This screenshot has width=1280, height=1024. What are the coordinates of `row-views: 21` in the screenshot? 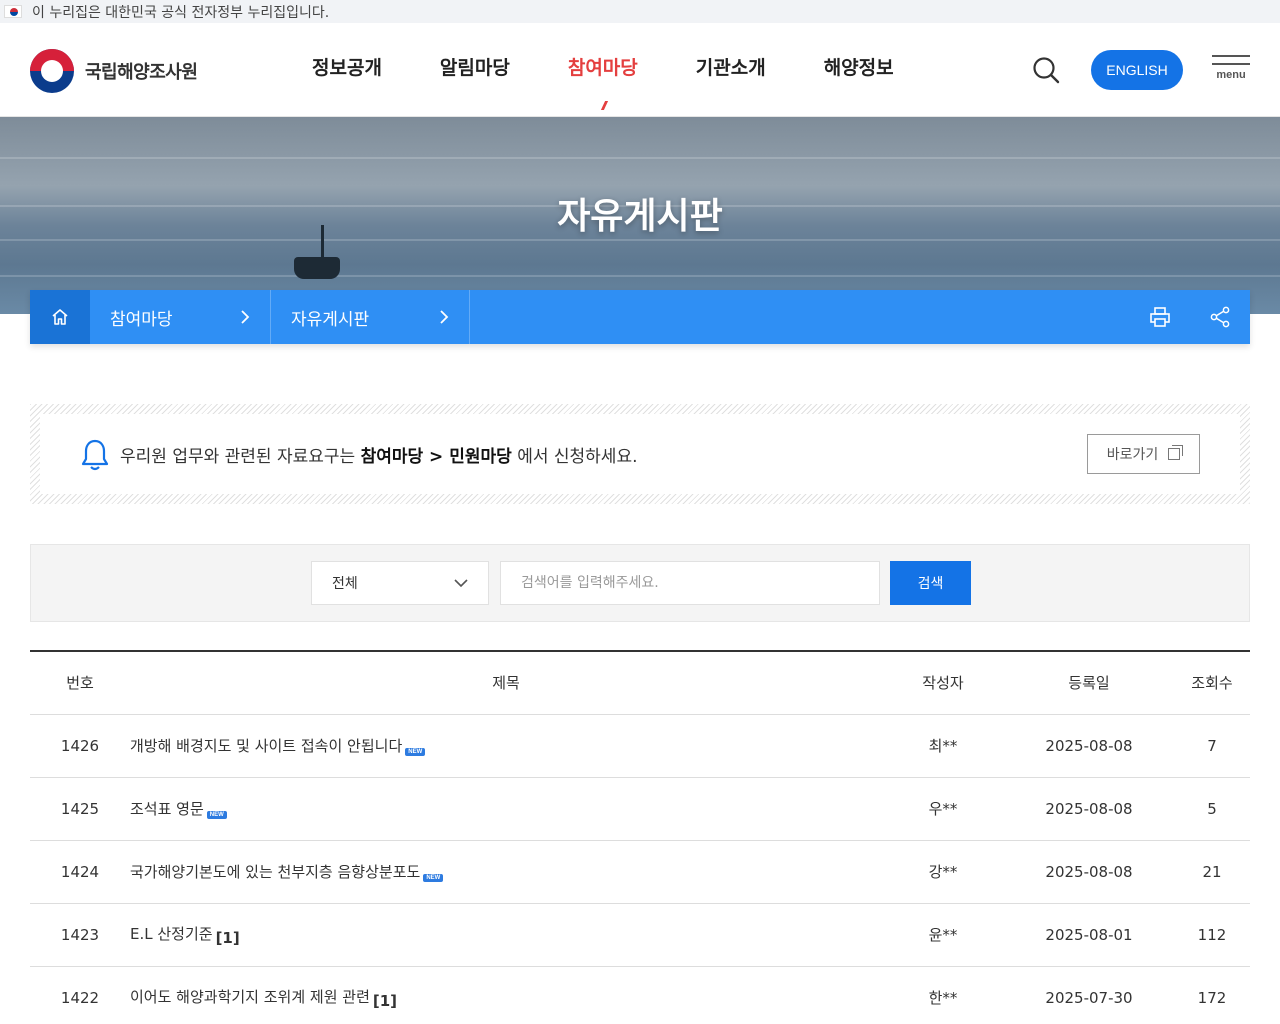 It's located at (1212, 872).